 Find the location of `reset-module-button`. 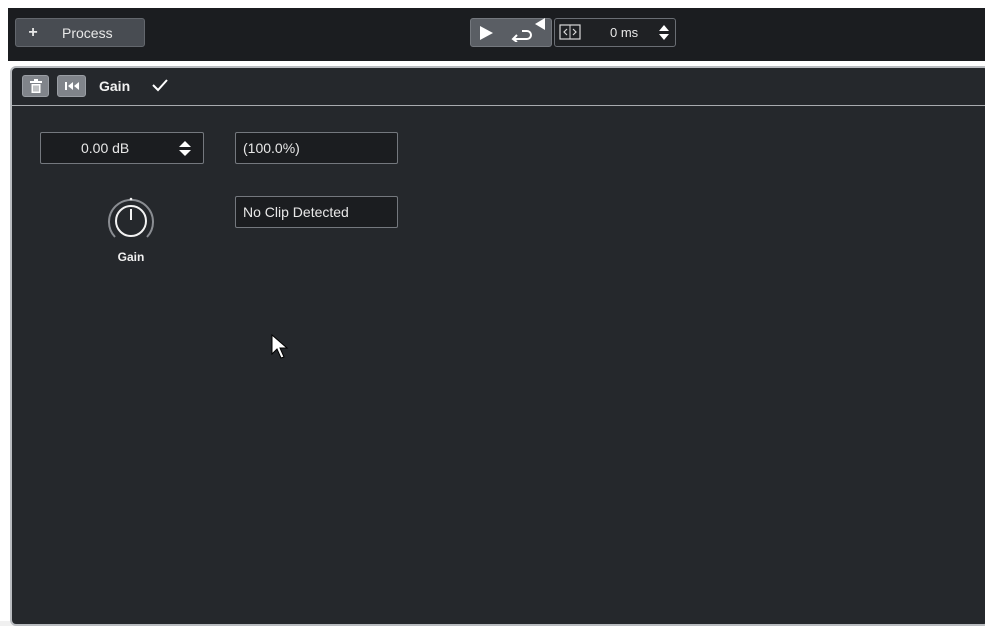

reset-module-button is located at coordinates (71, 86).